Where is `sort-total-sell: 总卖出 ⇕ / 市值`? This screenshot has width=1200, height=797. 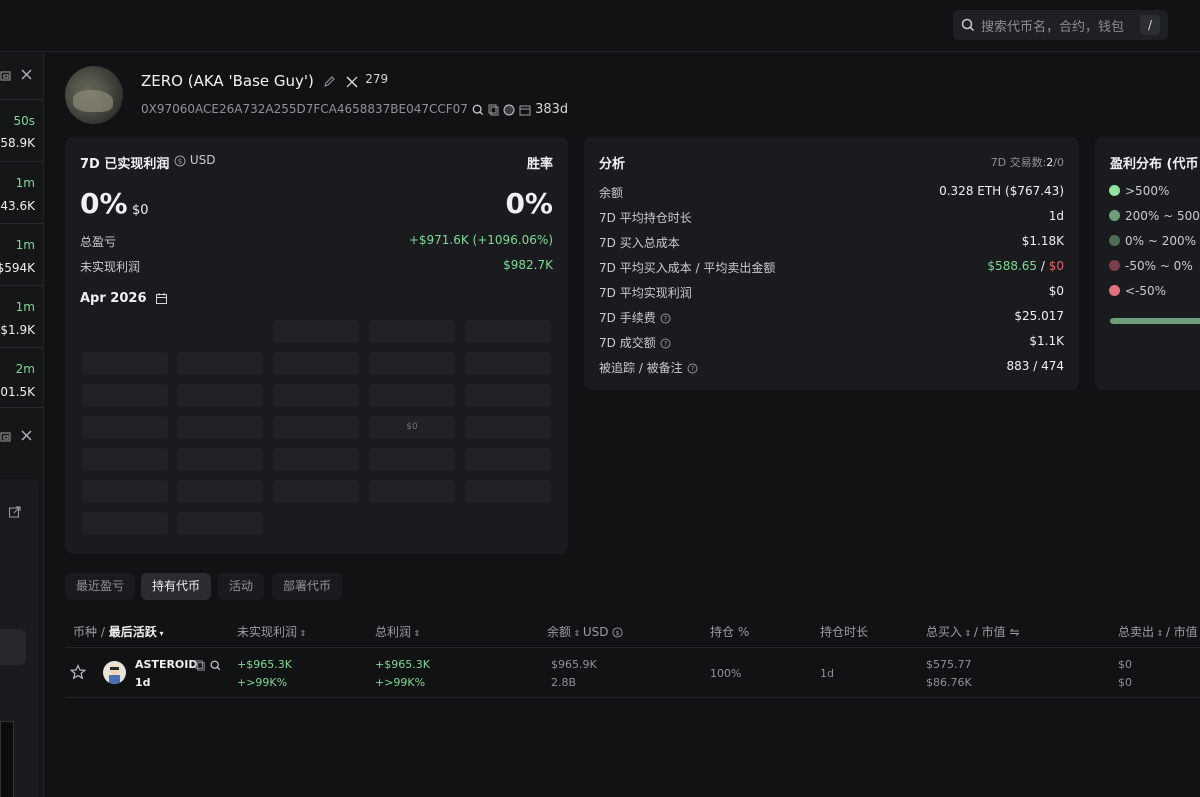
sort-total-sell: 总卖出 ⇕ / 市值 is located at coordinates (1158, 631).